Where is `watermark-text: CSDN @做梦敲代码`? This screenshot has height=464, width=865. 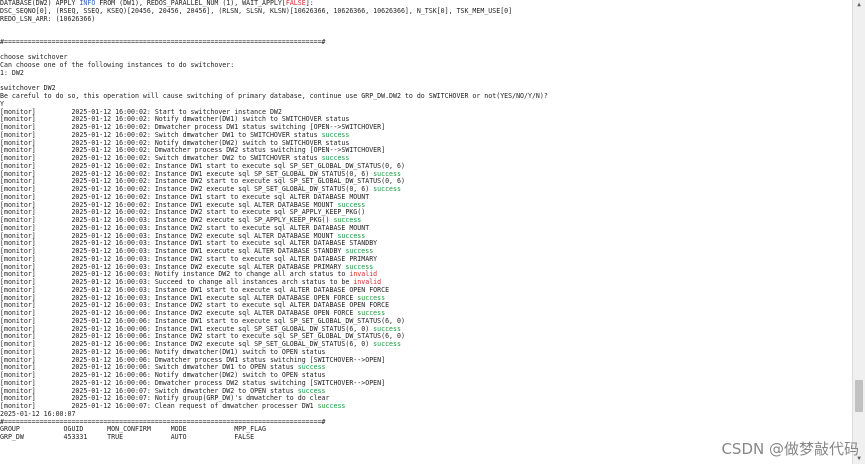 watermark-text: CSDN @做梦敲代码 is located at coordinates (790, 449).